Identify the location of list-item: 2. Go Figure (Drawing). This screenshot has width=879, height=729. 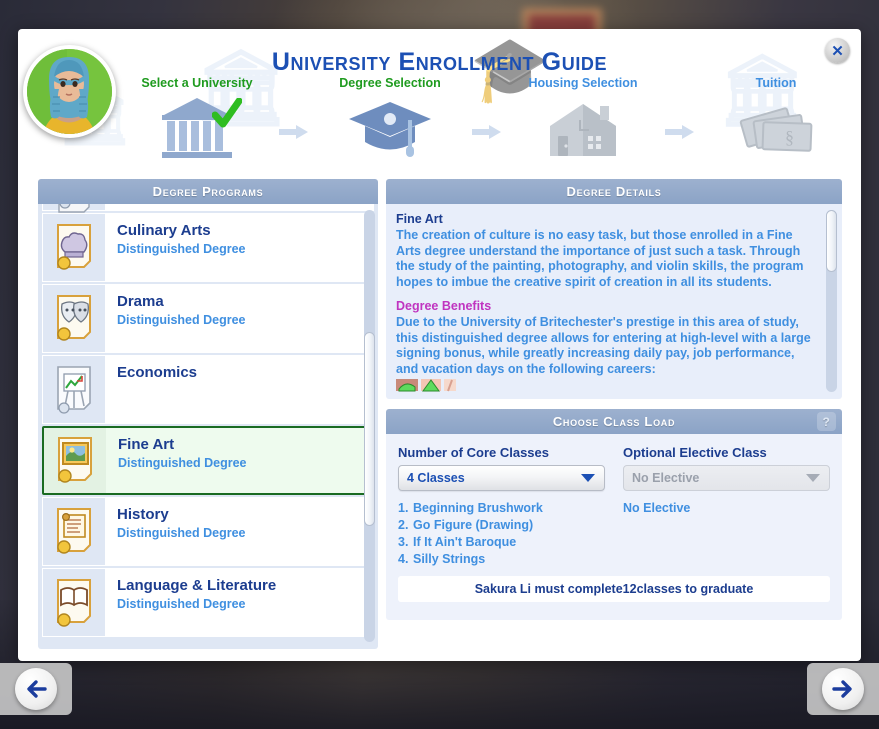
(501, 525).